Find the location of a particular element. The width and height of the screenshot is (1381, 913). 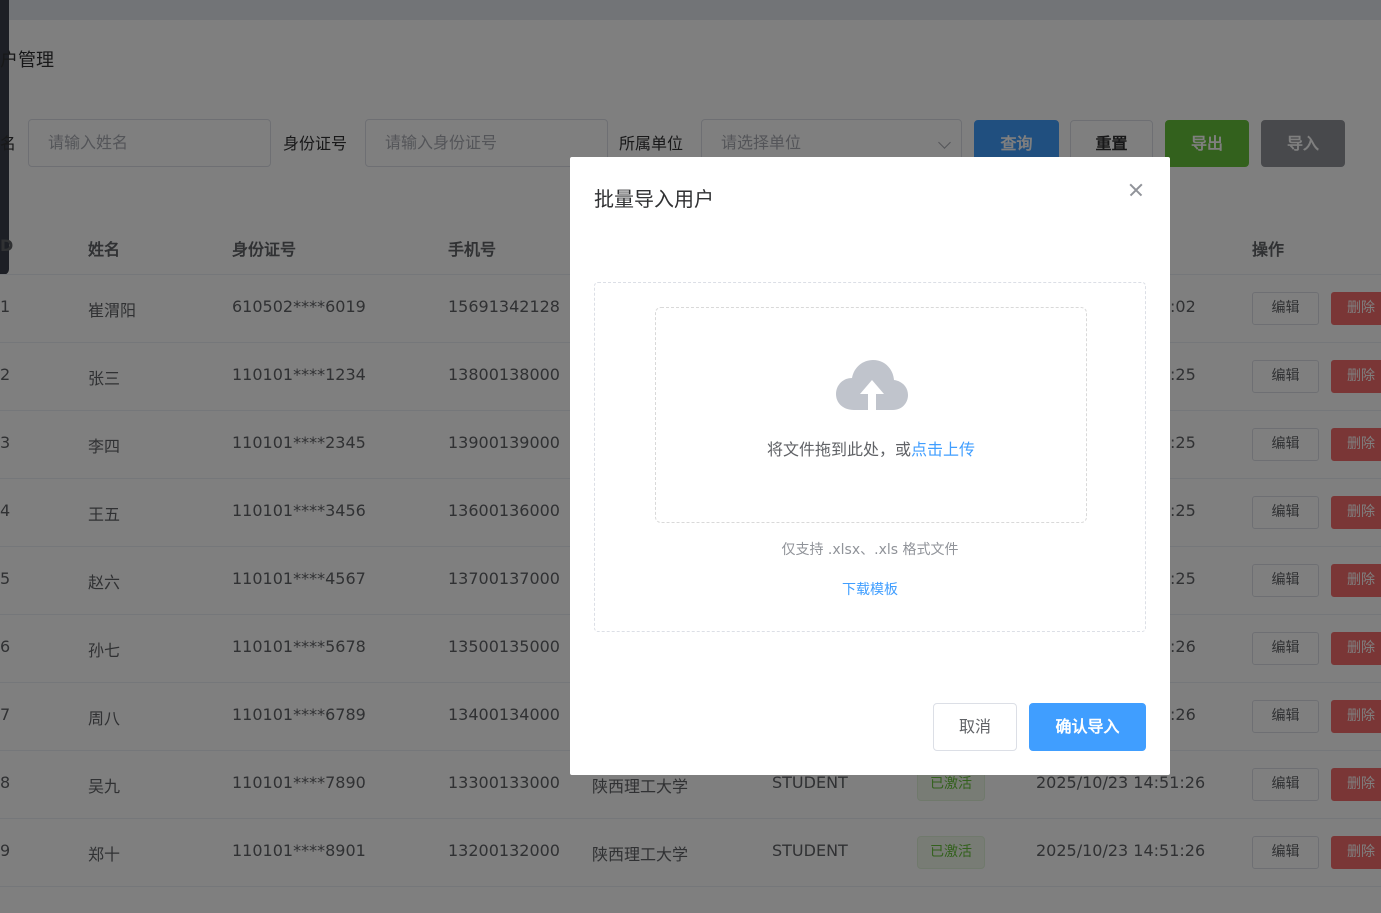

drag-hint: 将文件拖到此处，或点击上传 is located at coordinates (871, 448).